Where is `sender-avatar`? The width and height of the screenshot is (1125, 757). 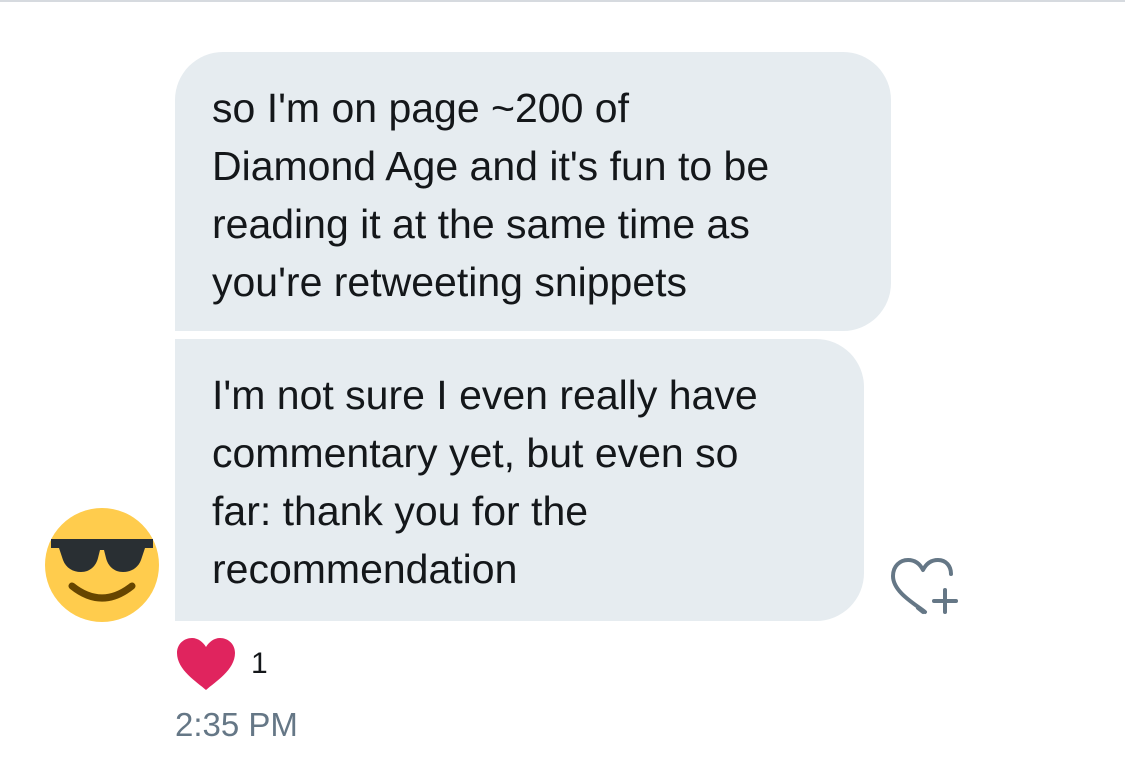
sender-avatar is located at coordinates (102, 565).